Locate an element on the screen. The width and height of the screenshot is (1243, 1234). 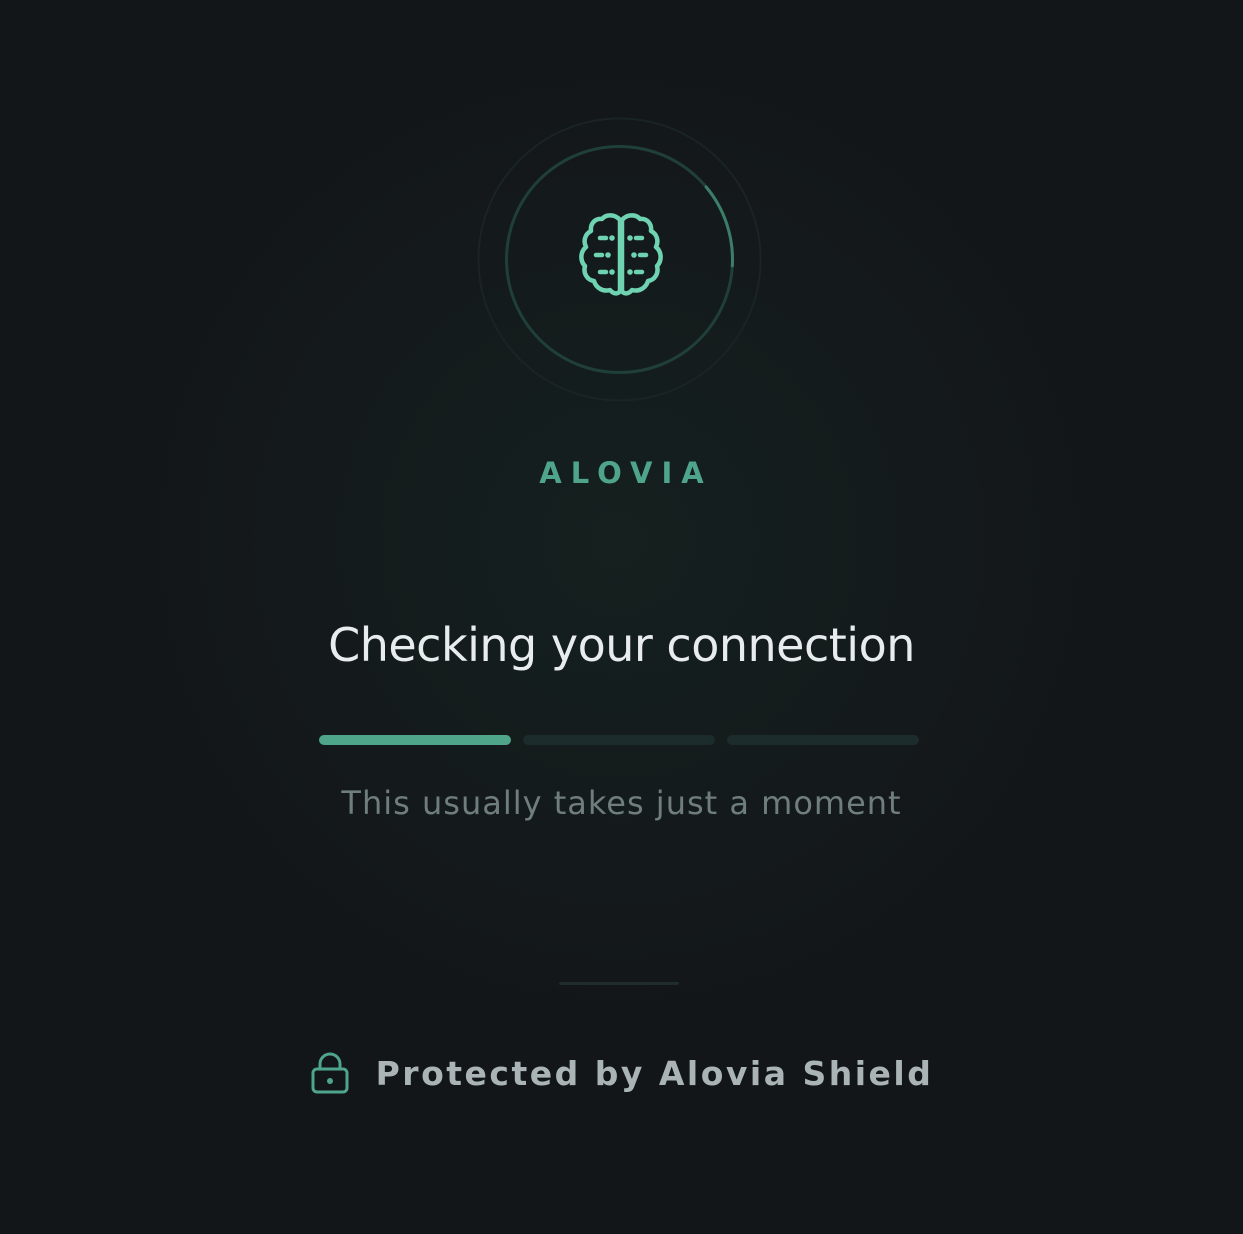
divider is located at coordinates (619, 983).